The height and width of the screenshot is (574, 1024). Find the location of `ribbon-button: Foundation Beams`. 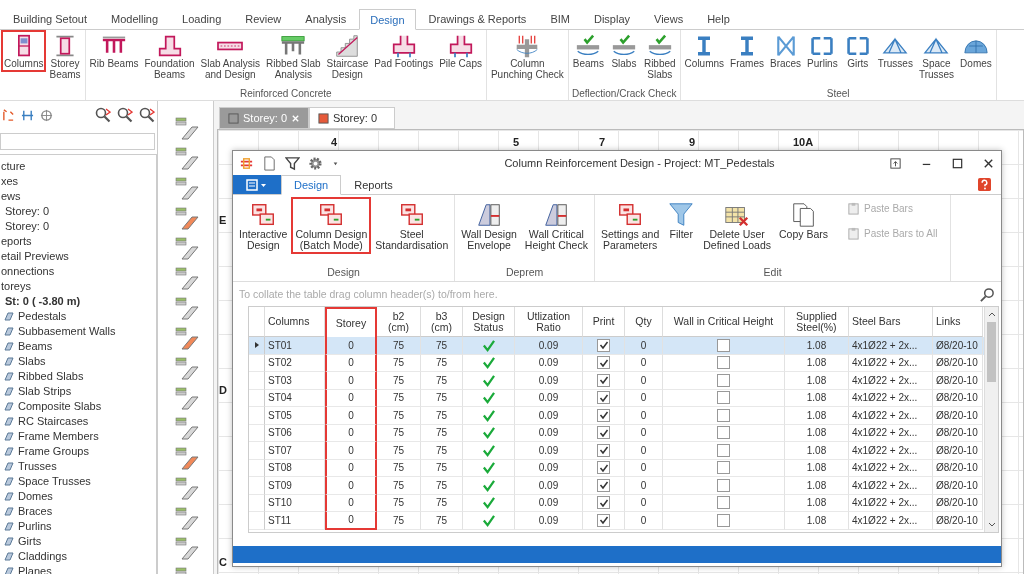

ribbon-button: Foundation Beams is located at coordinates (169, 56).